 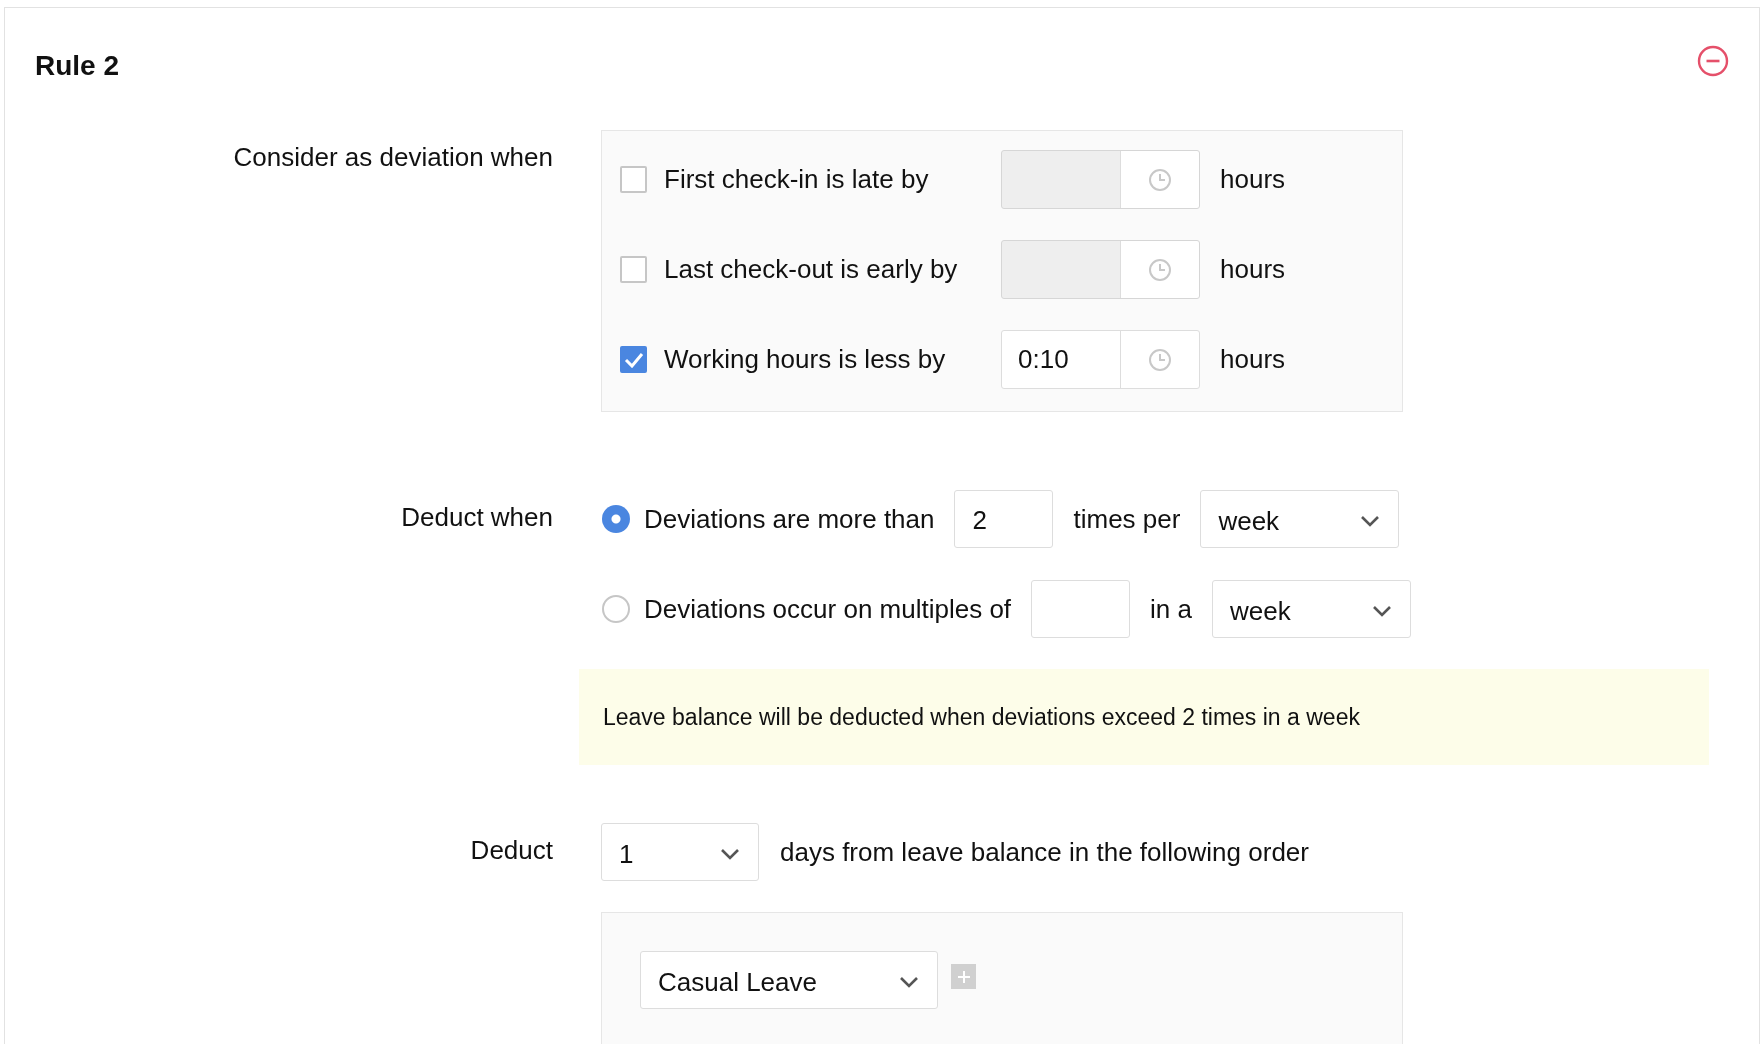 What do you see at coordinates (1100, 359) in the screenshot?
I see `time-field: 0:10` at bounding box center [1100, 359].